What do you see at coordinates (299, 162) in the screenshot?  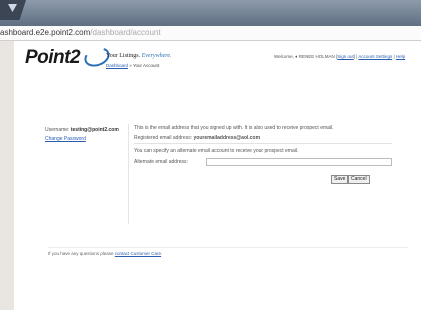 I see `alternate-email-input` at bounding box center [299, 162].